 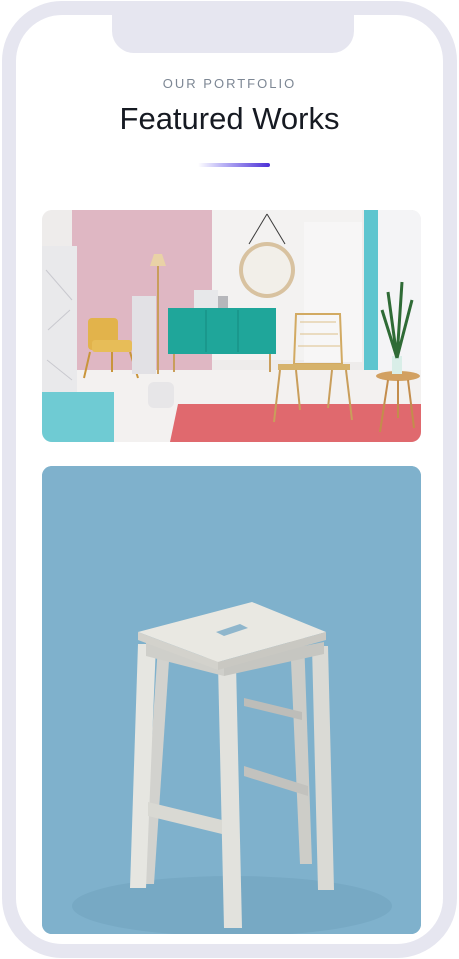 What do you see at coordinates (233, 34) in the screenshot?
I see `phone-notch` at bounding box center [233, 34].